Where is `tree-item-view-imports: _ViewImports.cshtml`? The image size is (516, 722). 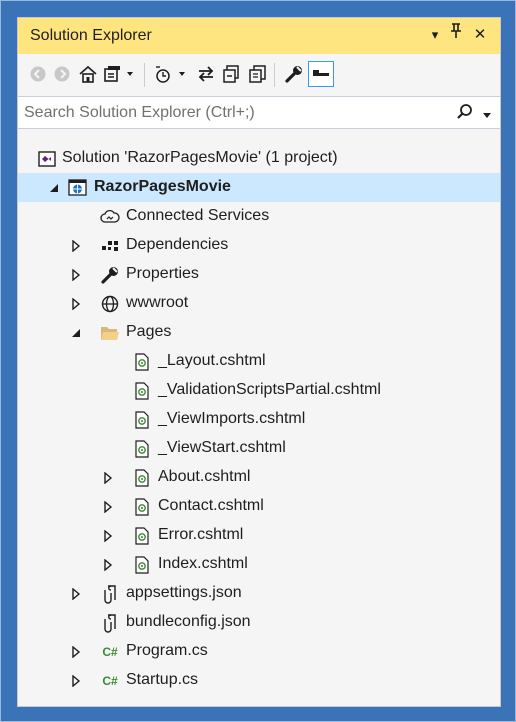
tree-item-view-imports: _ViewImports.cshtml is located at coordinates (259, 419).